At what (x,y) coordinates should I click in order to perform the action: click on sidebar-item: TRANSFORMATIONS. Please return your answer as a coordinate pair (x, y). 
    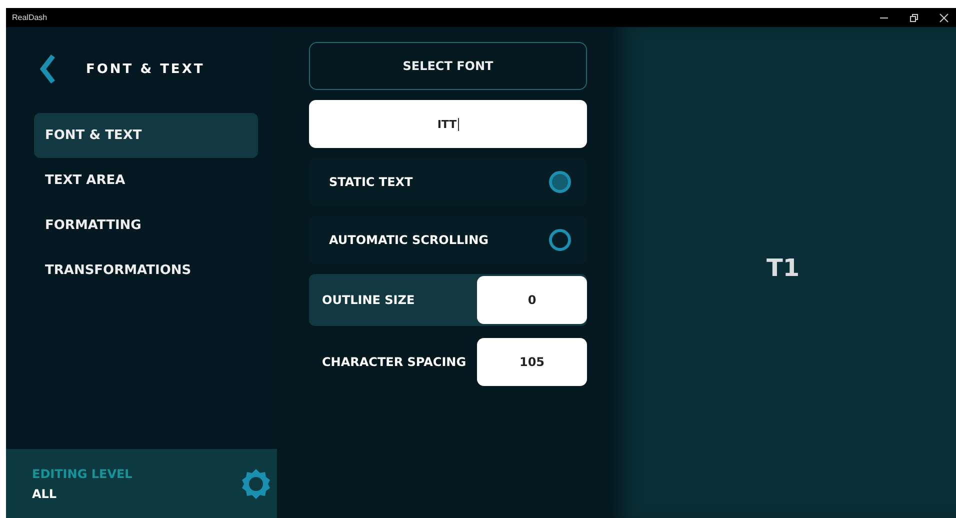
    Looking at the image, I should click on (146, 270).